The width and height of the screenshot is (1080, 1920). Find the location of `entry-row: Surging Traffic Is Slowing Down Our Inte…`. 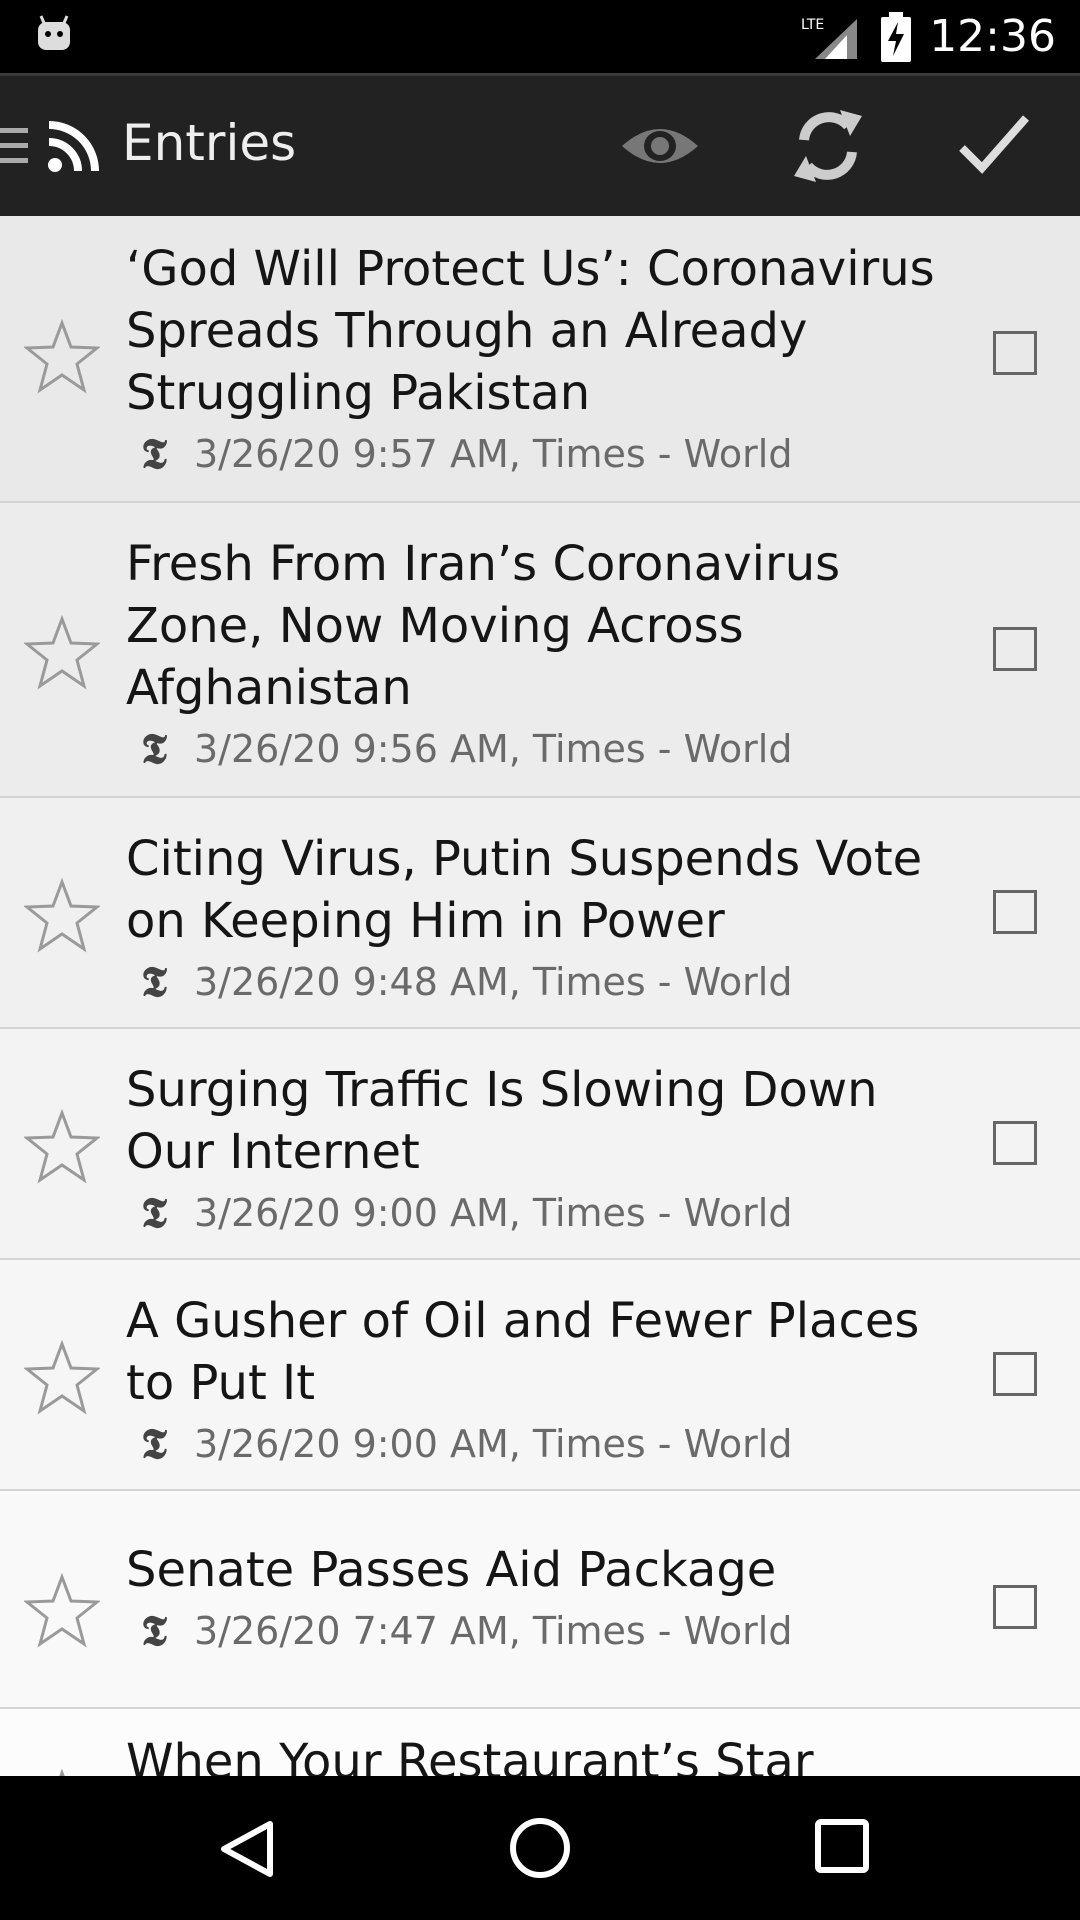

entry-row: Surging Traffic Is Slowing Down Our Inte… is located at coordinates (540, 1144).